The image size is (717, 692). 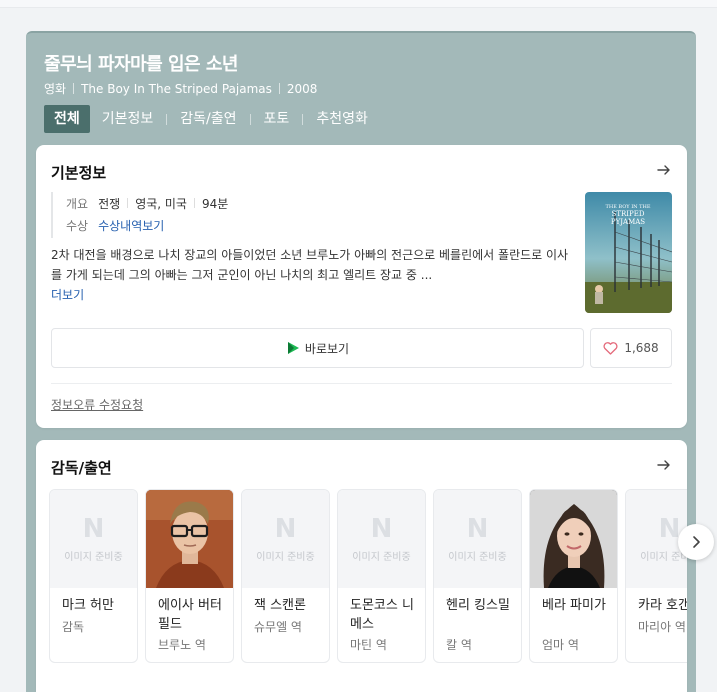 I want to click on poster-title-line2: STRIPED, so click(x=628, y=214).